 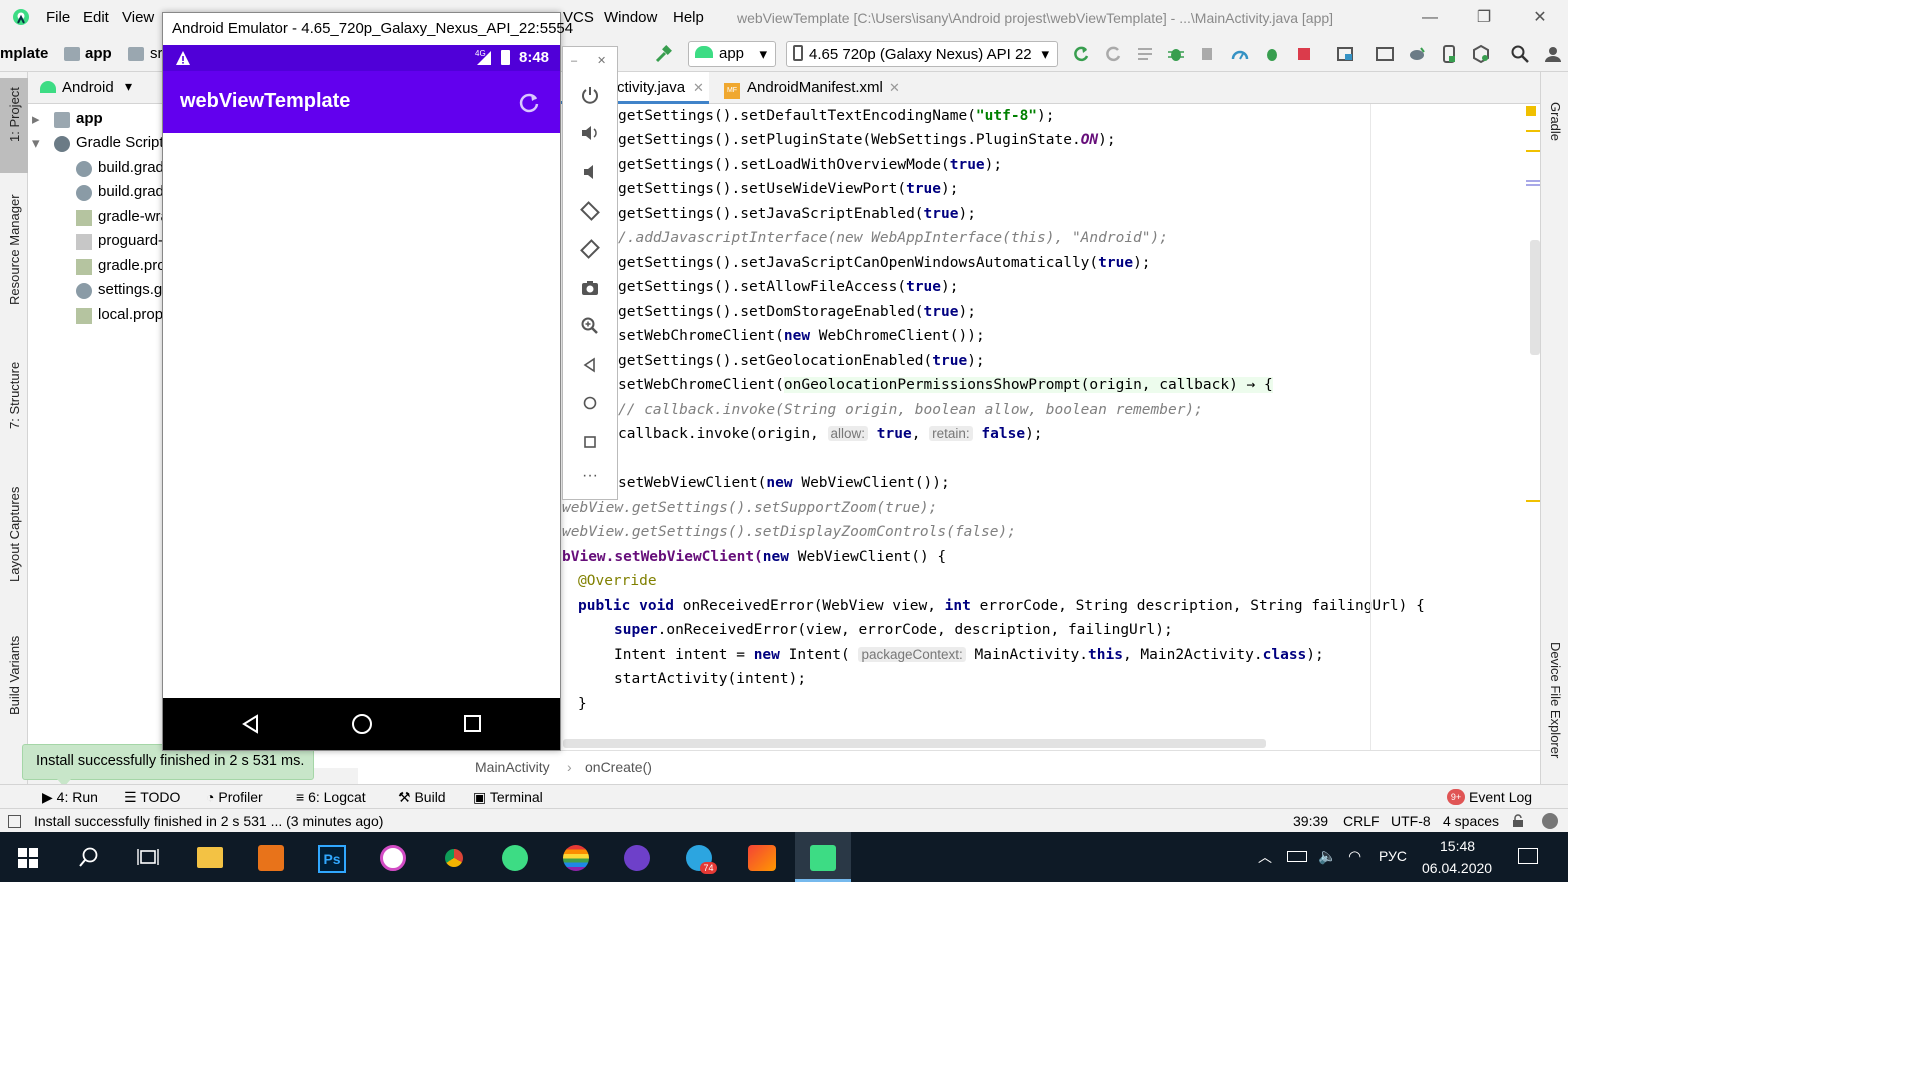 I want to click on cursor-position: 39:39, so click(x=1310, y=821).